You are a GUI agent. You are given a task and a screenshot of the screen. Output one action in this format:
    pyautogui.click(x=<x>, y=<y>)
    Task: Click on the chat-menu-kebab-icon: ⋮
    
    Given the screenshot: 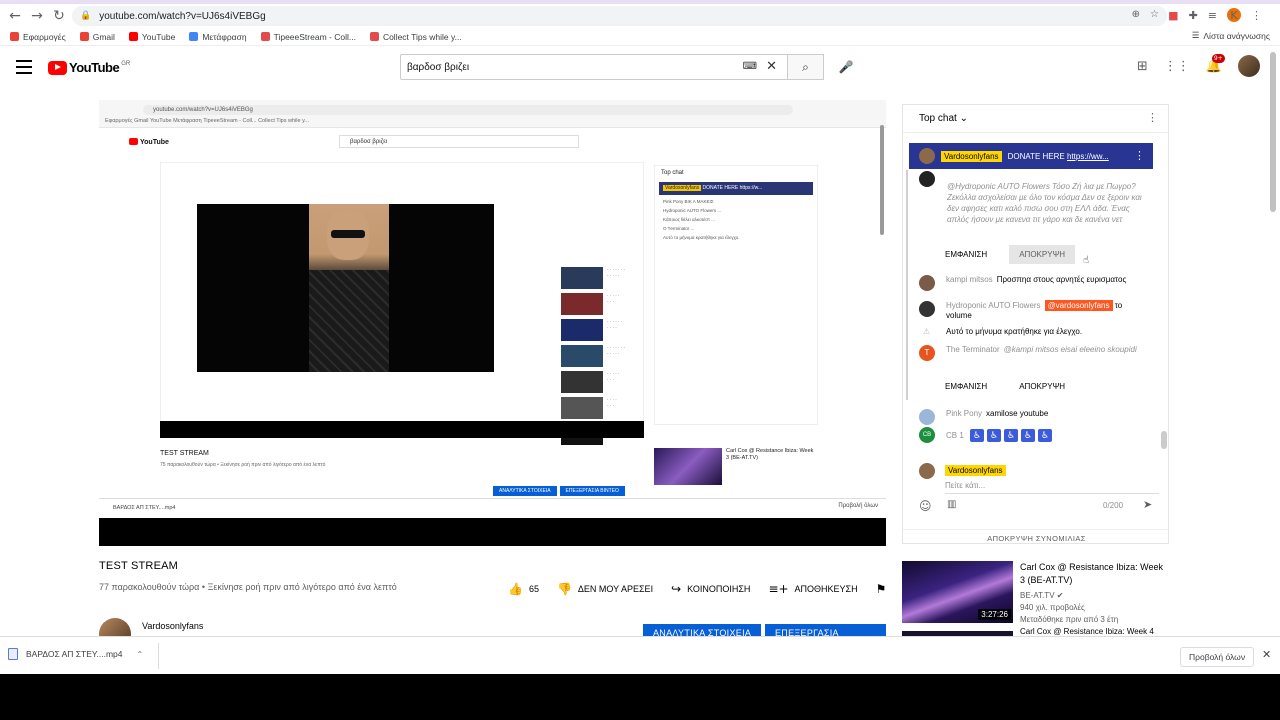 What is the action you would take?
    pyautogui.click(x=1152, y=117)
    